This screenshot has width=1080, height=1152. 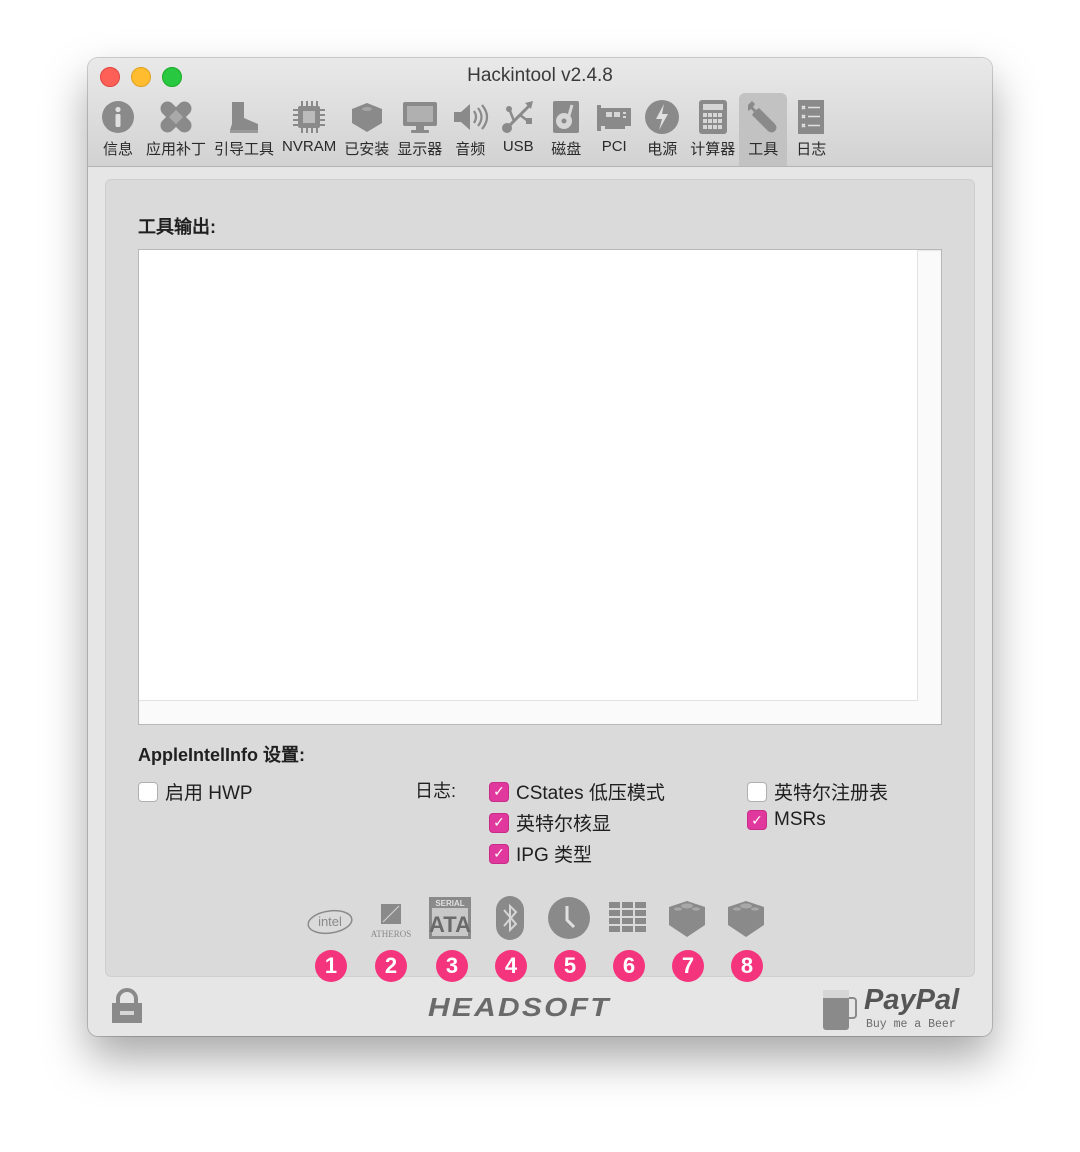 I want to click on tab-patch: 应用补丁, so click(x=176, y=129).